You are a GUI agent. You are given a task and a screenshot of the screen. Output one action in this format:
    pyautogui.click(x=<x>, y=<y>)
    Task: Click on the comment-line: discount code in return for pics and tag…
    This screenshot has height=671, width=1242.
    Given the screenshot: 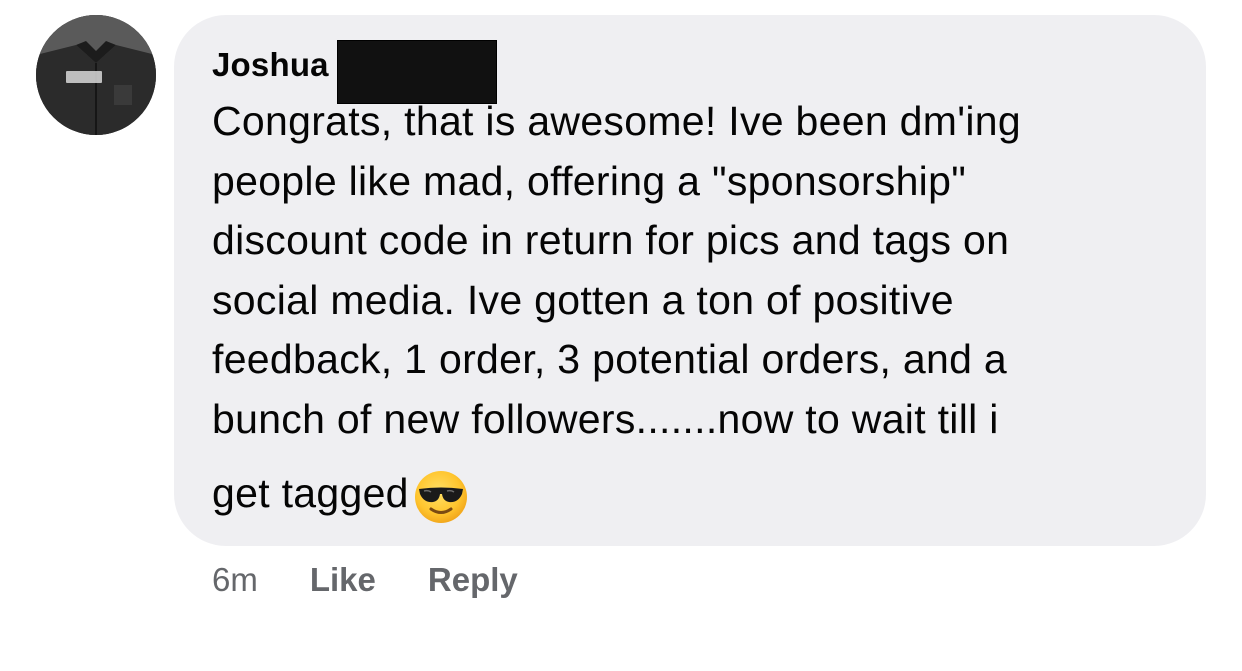 What is the action you would take?
    pyautogui.click(x=611, y=240)
    